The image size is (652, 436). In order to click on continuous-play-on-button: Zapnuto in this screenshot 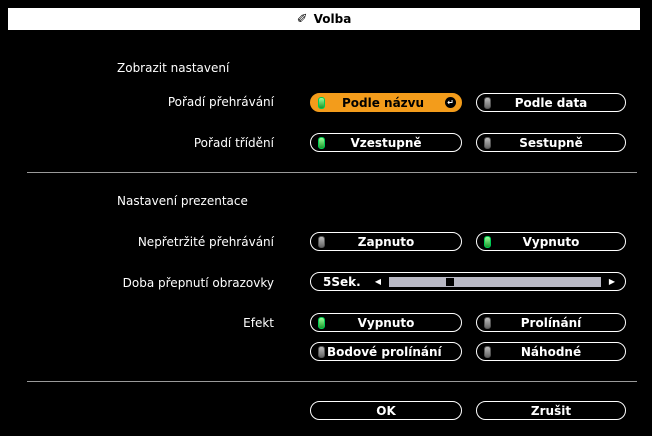, I will do `click(386, 241)`.